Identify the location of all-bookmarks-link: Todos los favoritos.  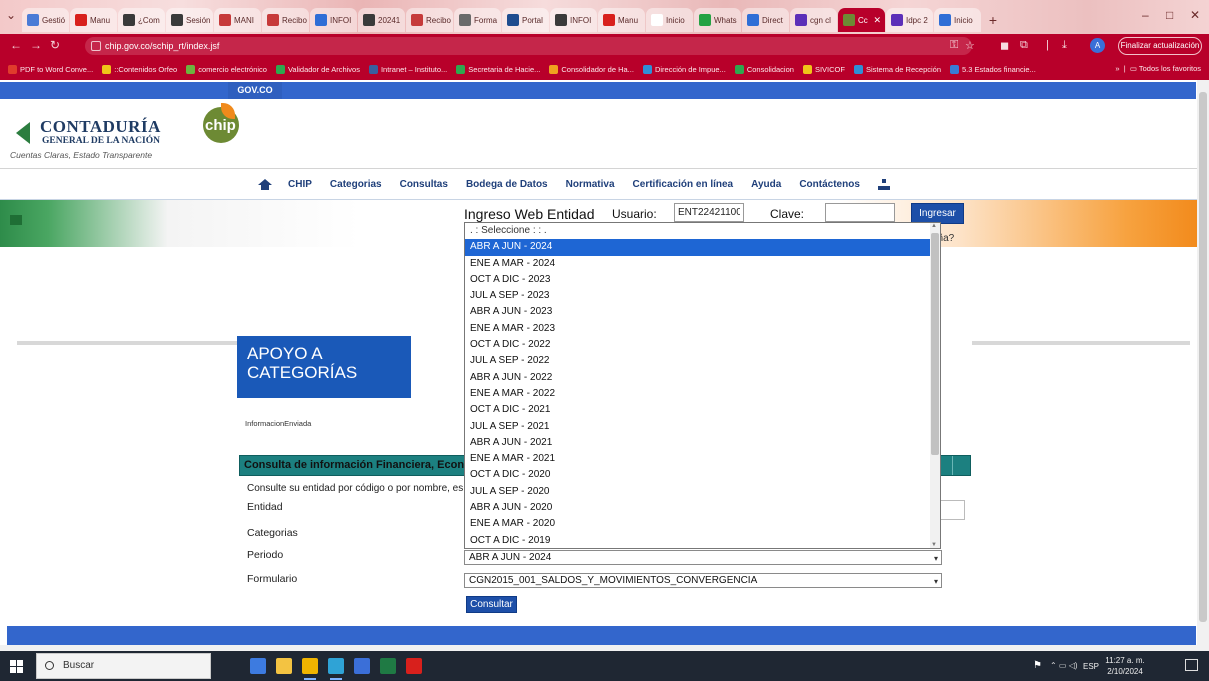
(1170, 68).